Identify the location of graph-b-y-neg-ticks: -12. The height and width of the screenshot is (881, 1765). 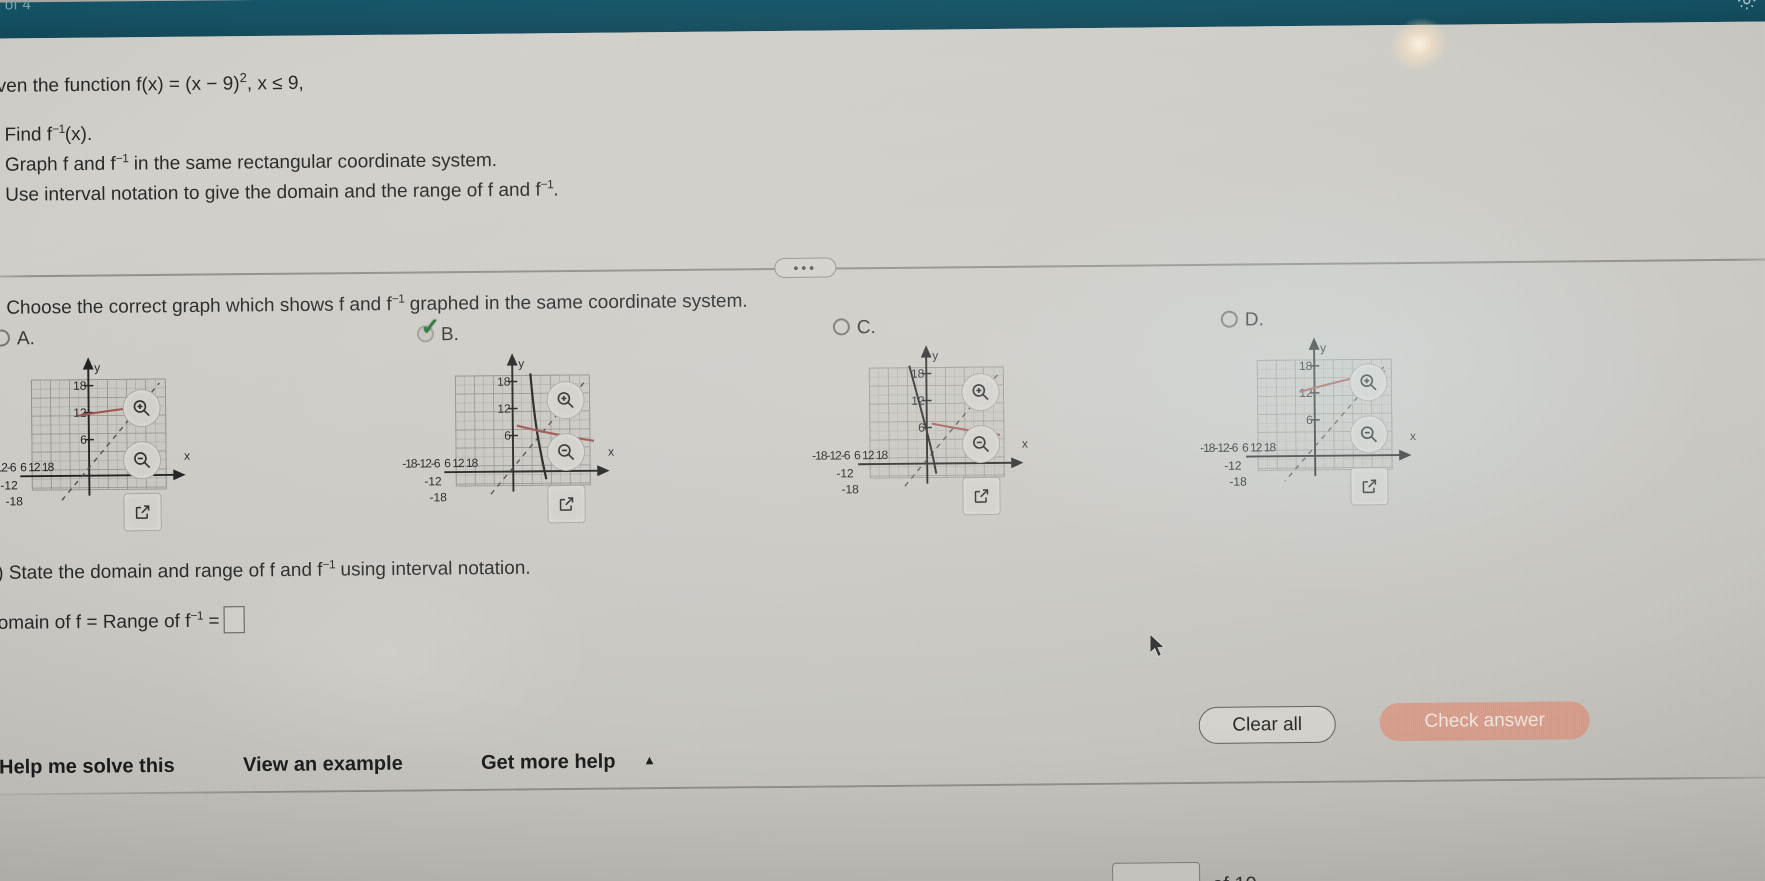
(433, 481).